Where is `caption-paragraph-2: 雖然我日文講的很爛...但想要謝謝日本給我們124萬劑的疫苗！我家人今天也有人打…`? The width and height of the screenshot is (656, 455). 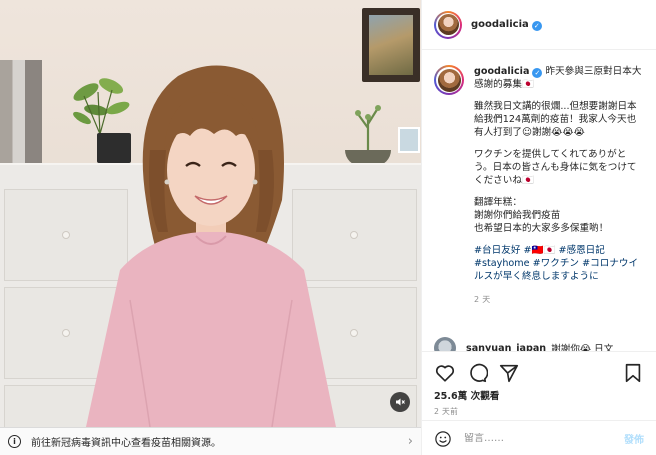
caption-paragraph-2: 雖然我日文講的很爛...但想要謝謝日本給我們124萬劑的疫苗！我家人今天也有人打… is located at coordinates (555, 119).